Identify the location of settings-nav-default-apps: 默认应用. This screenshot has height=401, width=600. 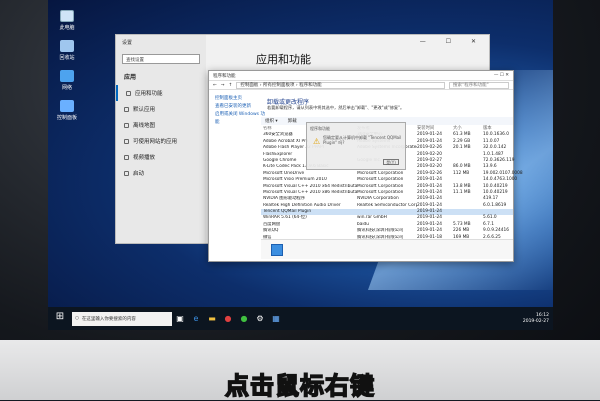
(161, 109).